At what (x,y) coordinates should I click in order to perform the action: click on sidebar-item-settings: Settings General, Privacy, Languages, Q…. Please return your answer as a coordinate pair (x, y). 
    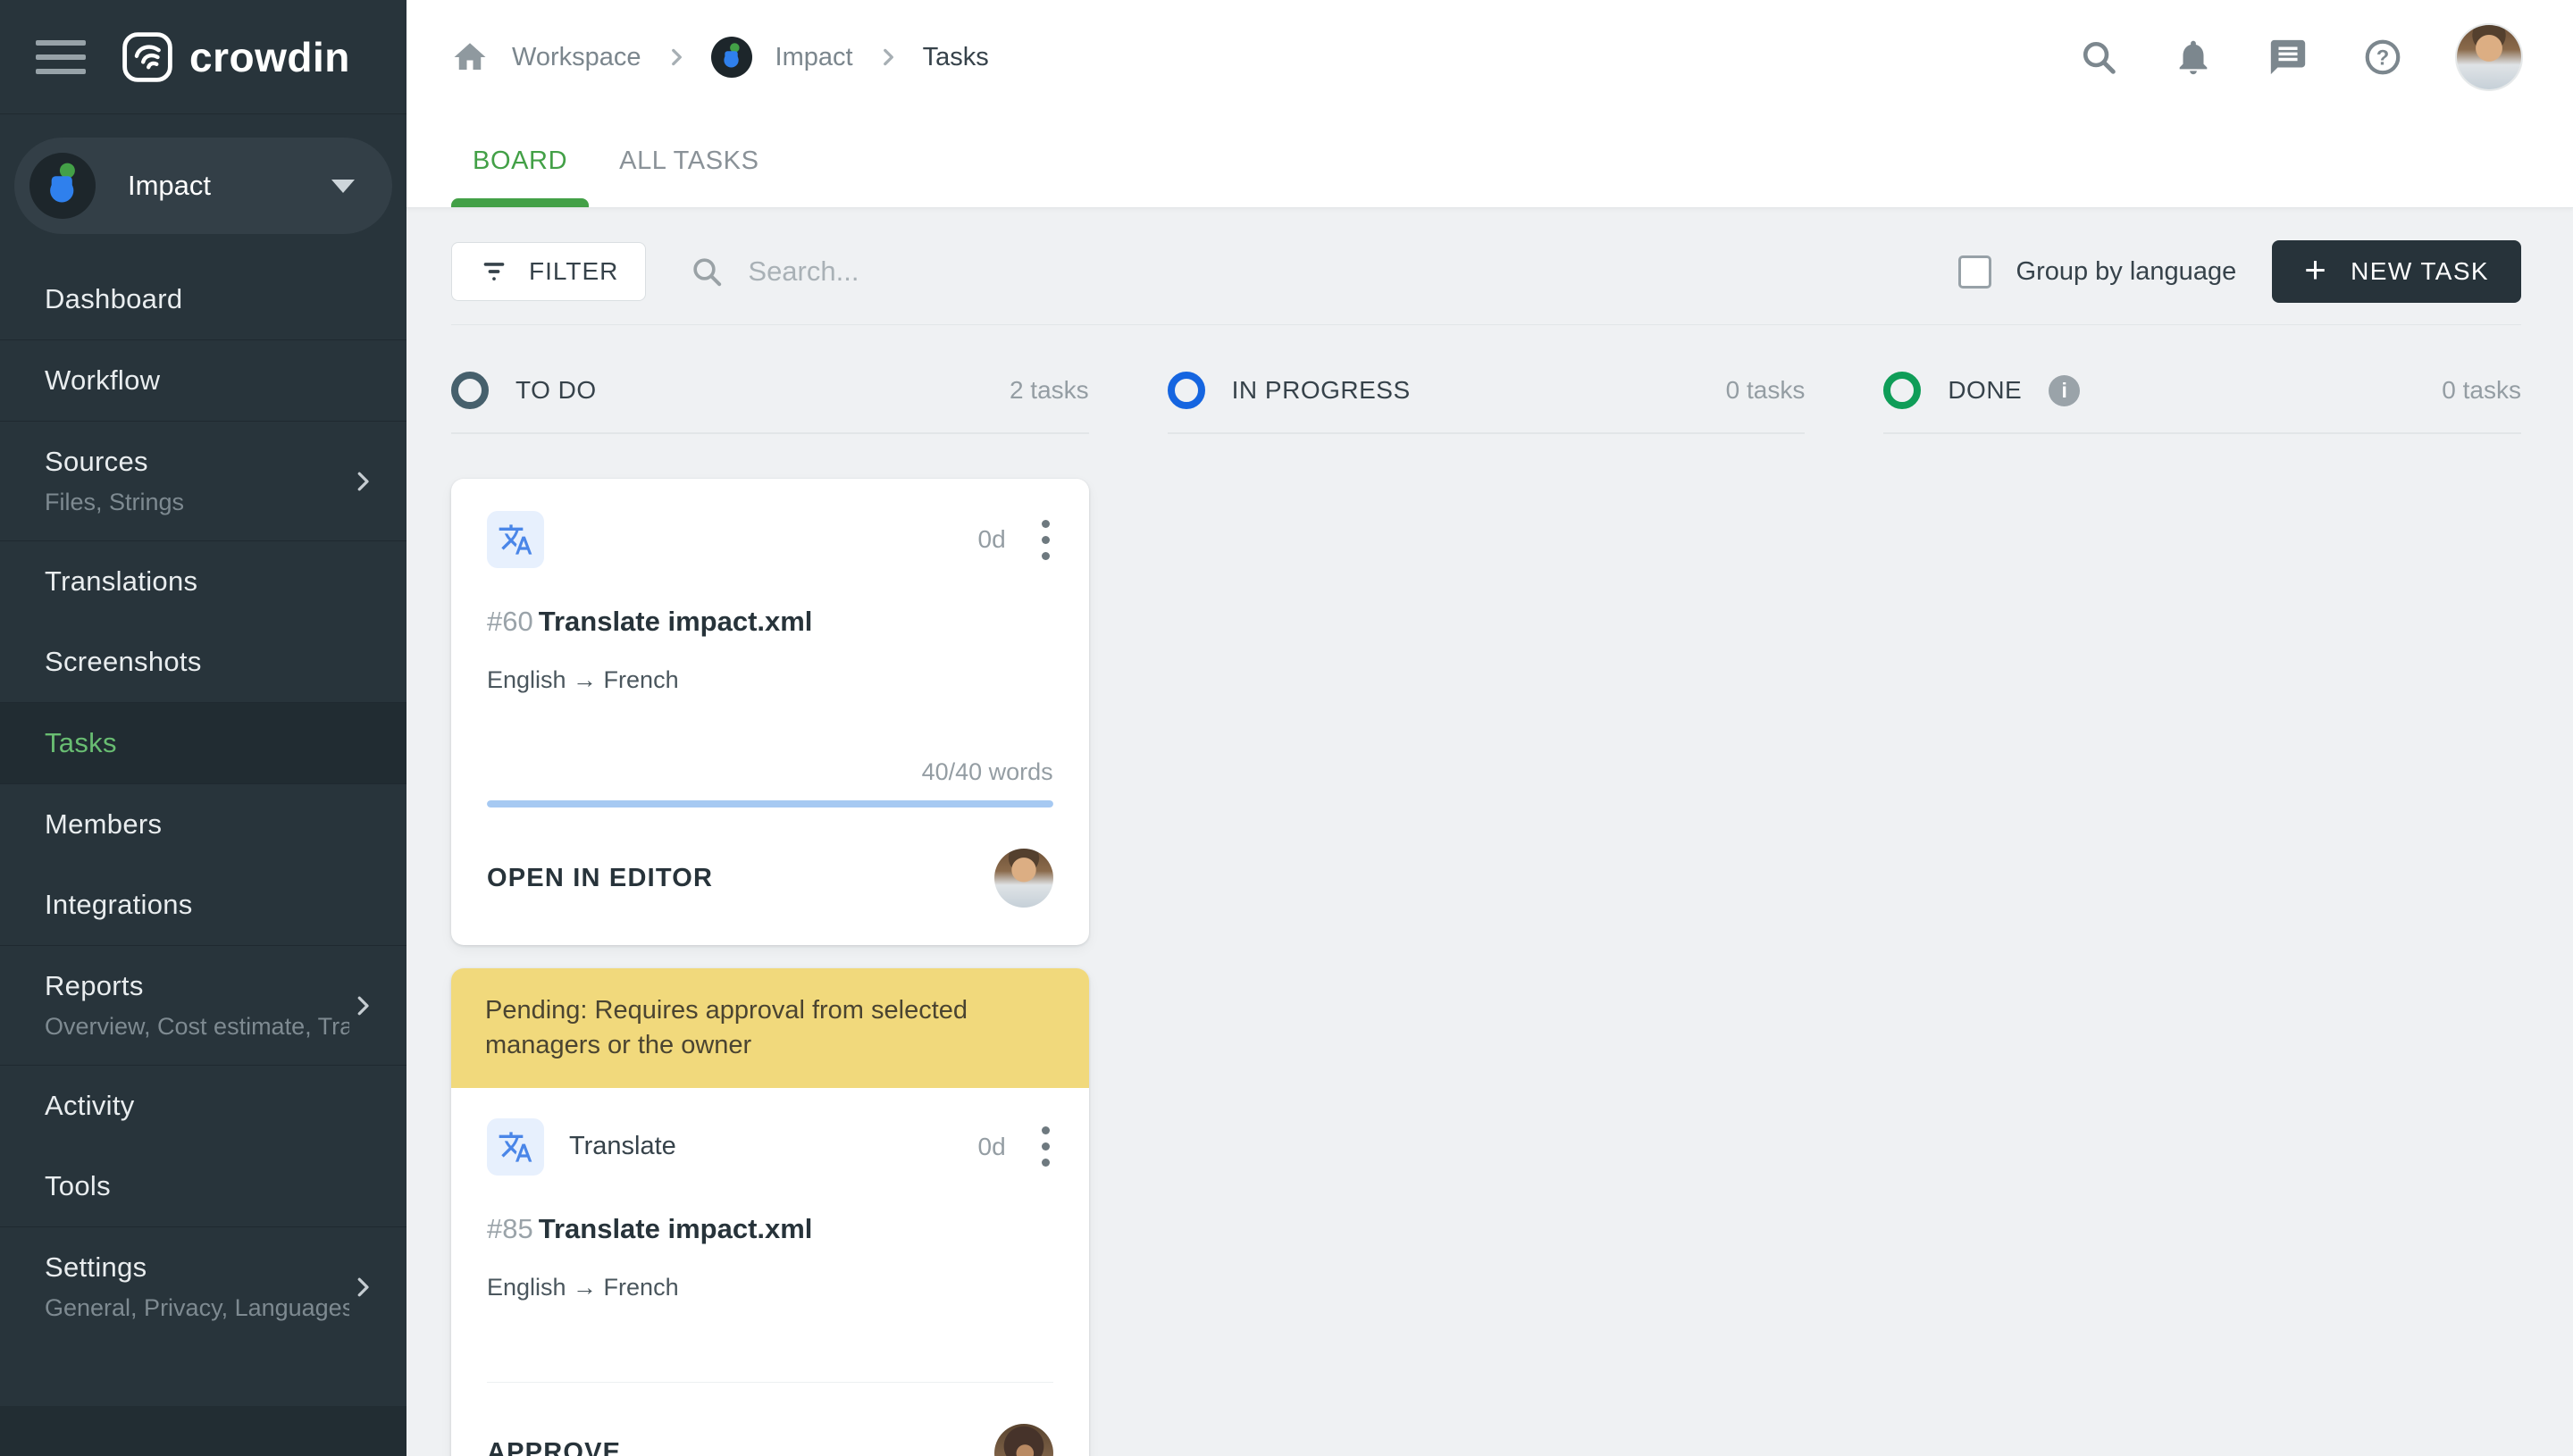
    Looking at the image, I should click on (203, 1286).